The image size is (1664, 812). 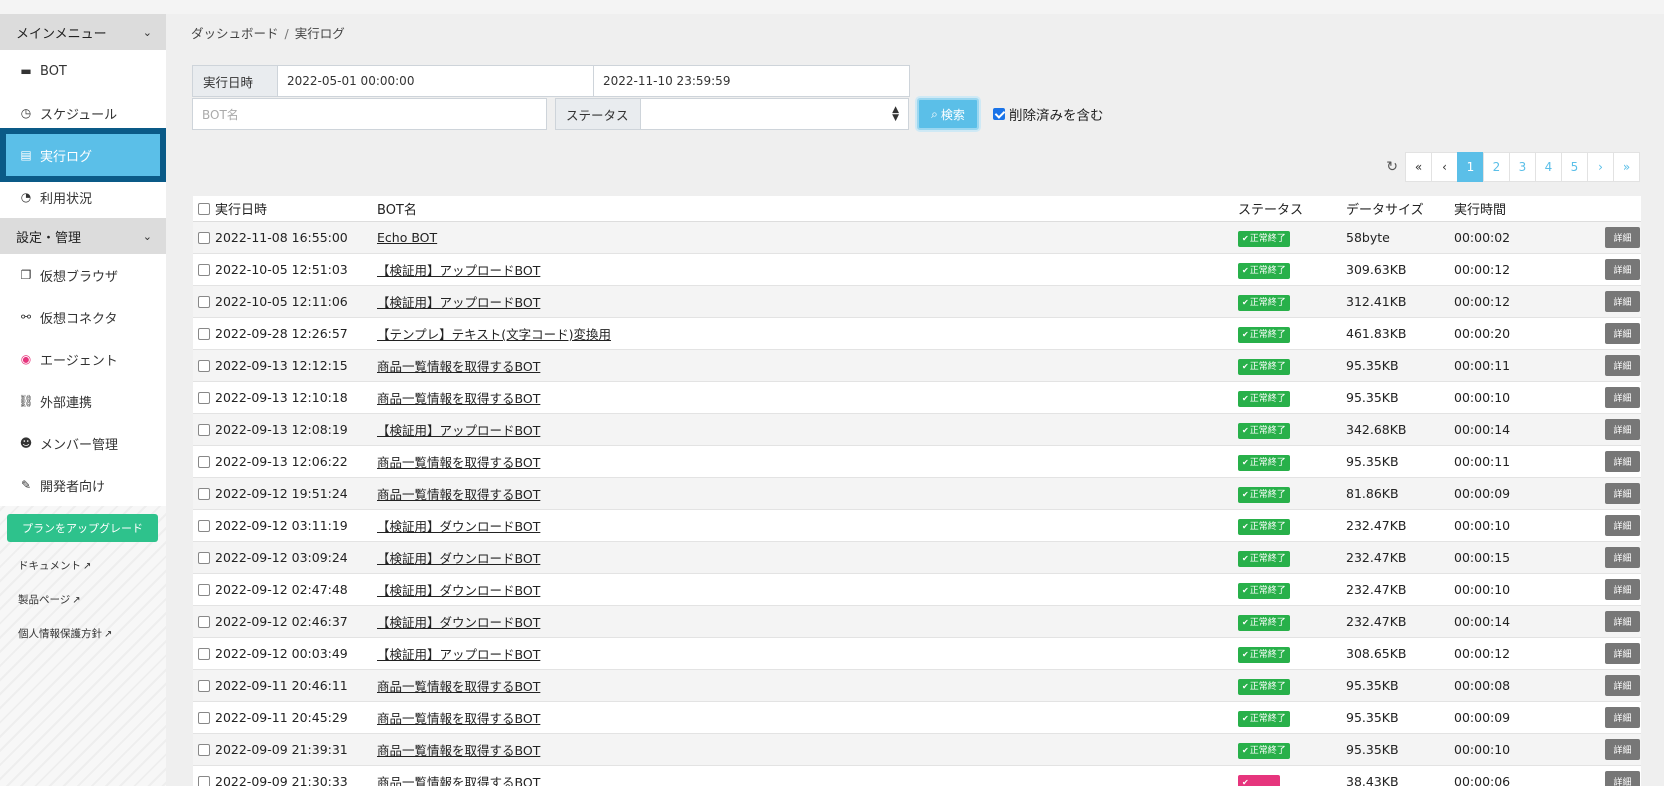 What do you see at coordinates (83, 197) in the screenshot?
I see `sidebar-item-usage: ◔ 利用状況` at bounding box center [83, 197].